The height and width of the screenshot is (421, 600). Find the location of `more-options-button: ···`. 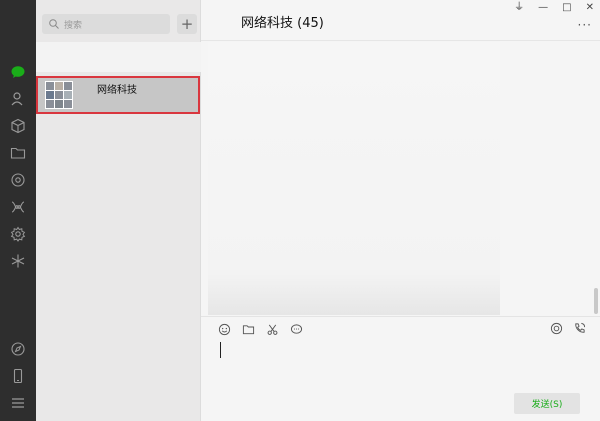

more-options-button: ··· is located at coordinates (585, 25).